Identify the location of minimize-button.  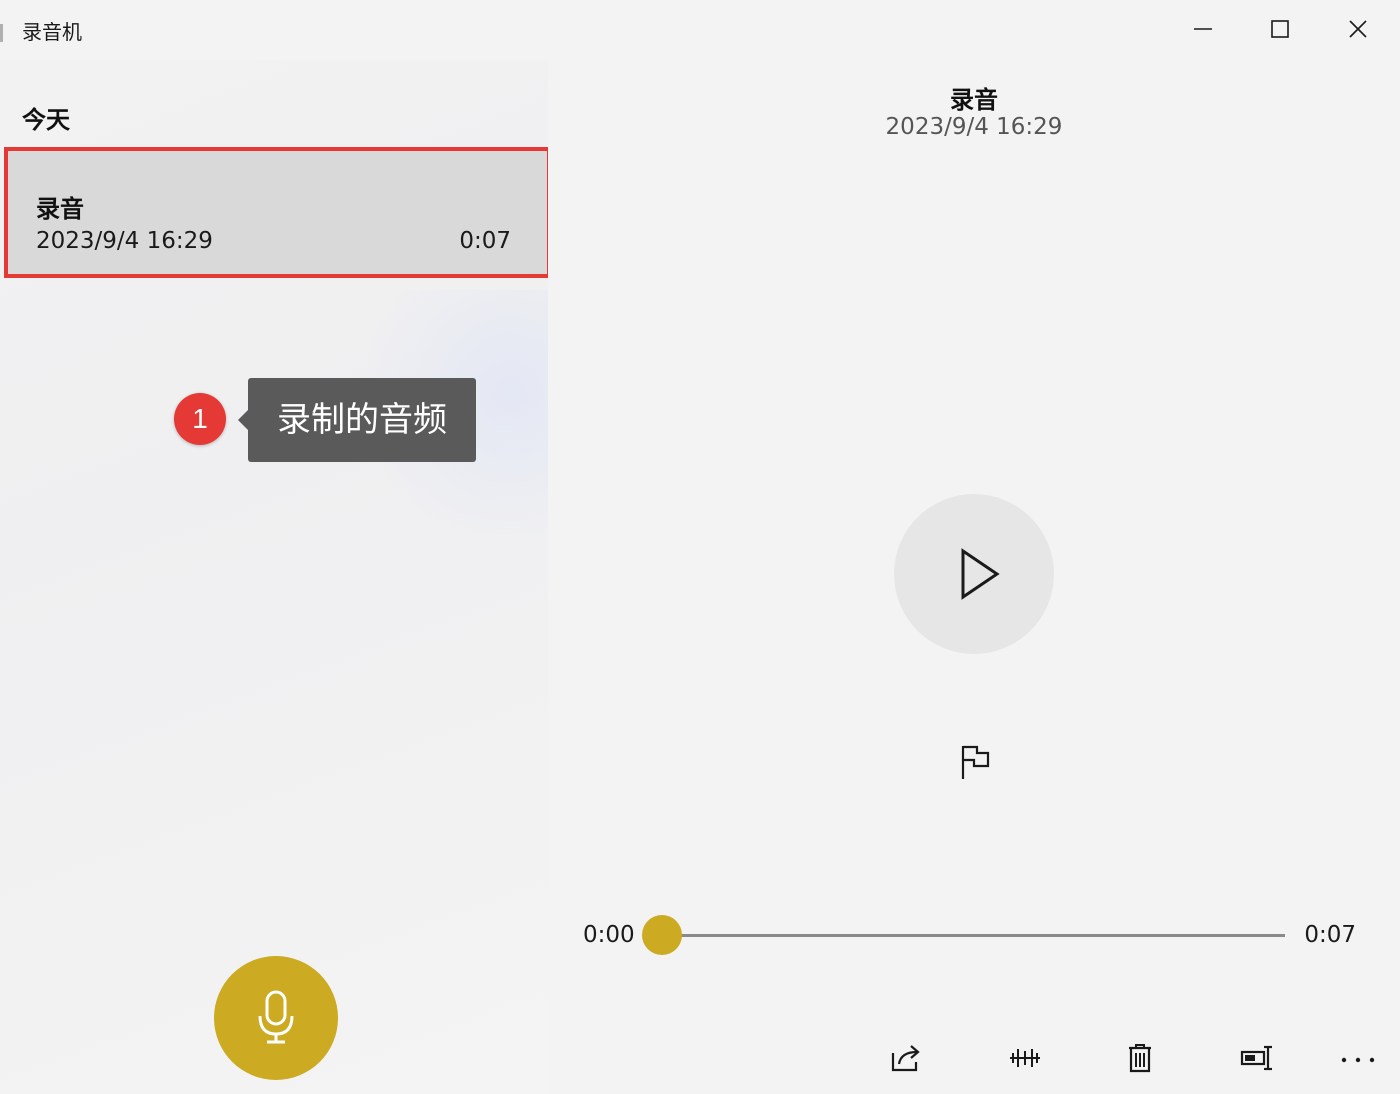
(1203, 29).